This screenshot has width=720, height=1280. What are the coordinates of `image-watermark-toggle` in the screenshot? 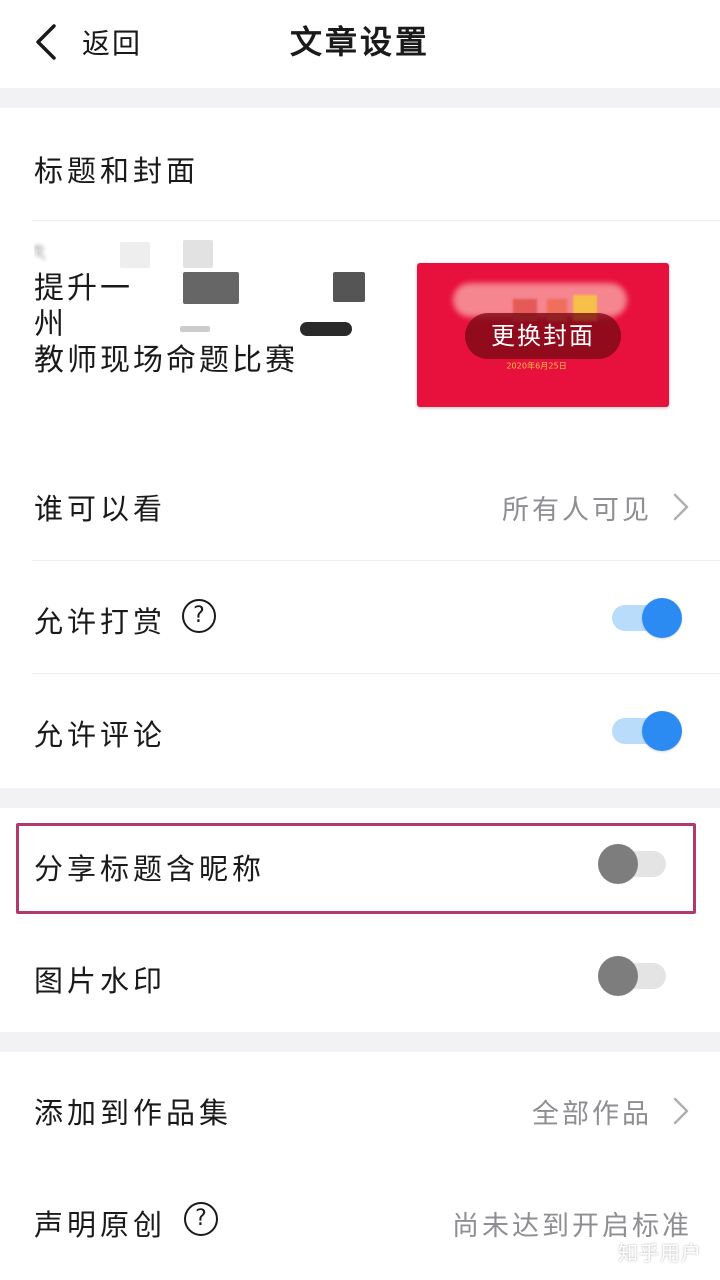 It's located at (634, 975).